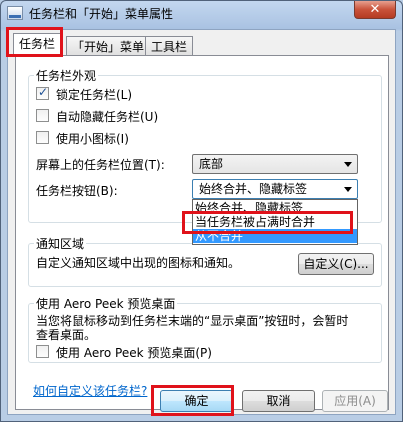 Image resolution: width=403 pixels, height=422 pixels. Describe the element at coordinates (375, 10) in the screenshot. I see `close-button: ✕` at that location.